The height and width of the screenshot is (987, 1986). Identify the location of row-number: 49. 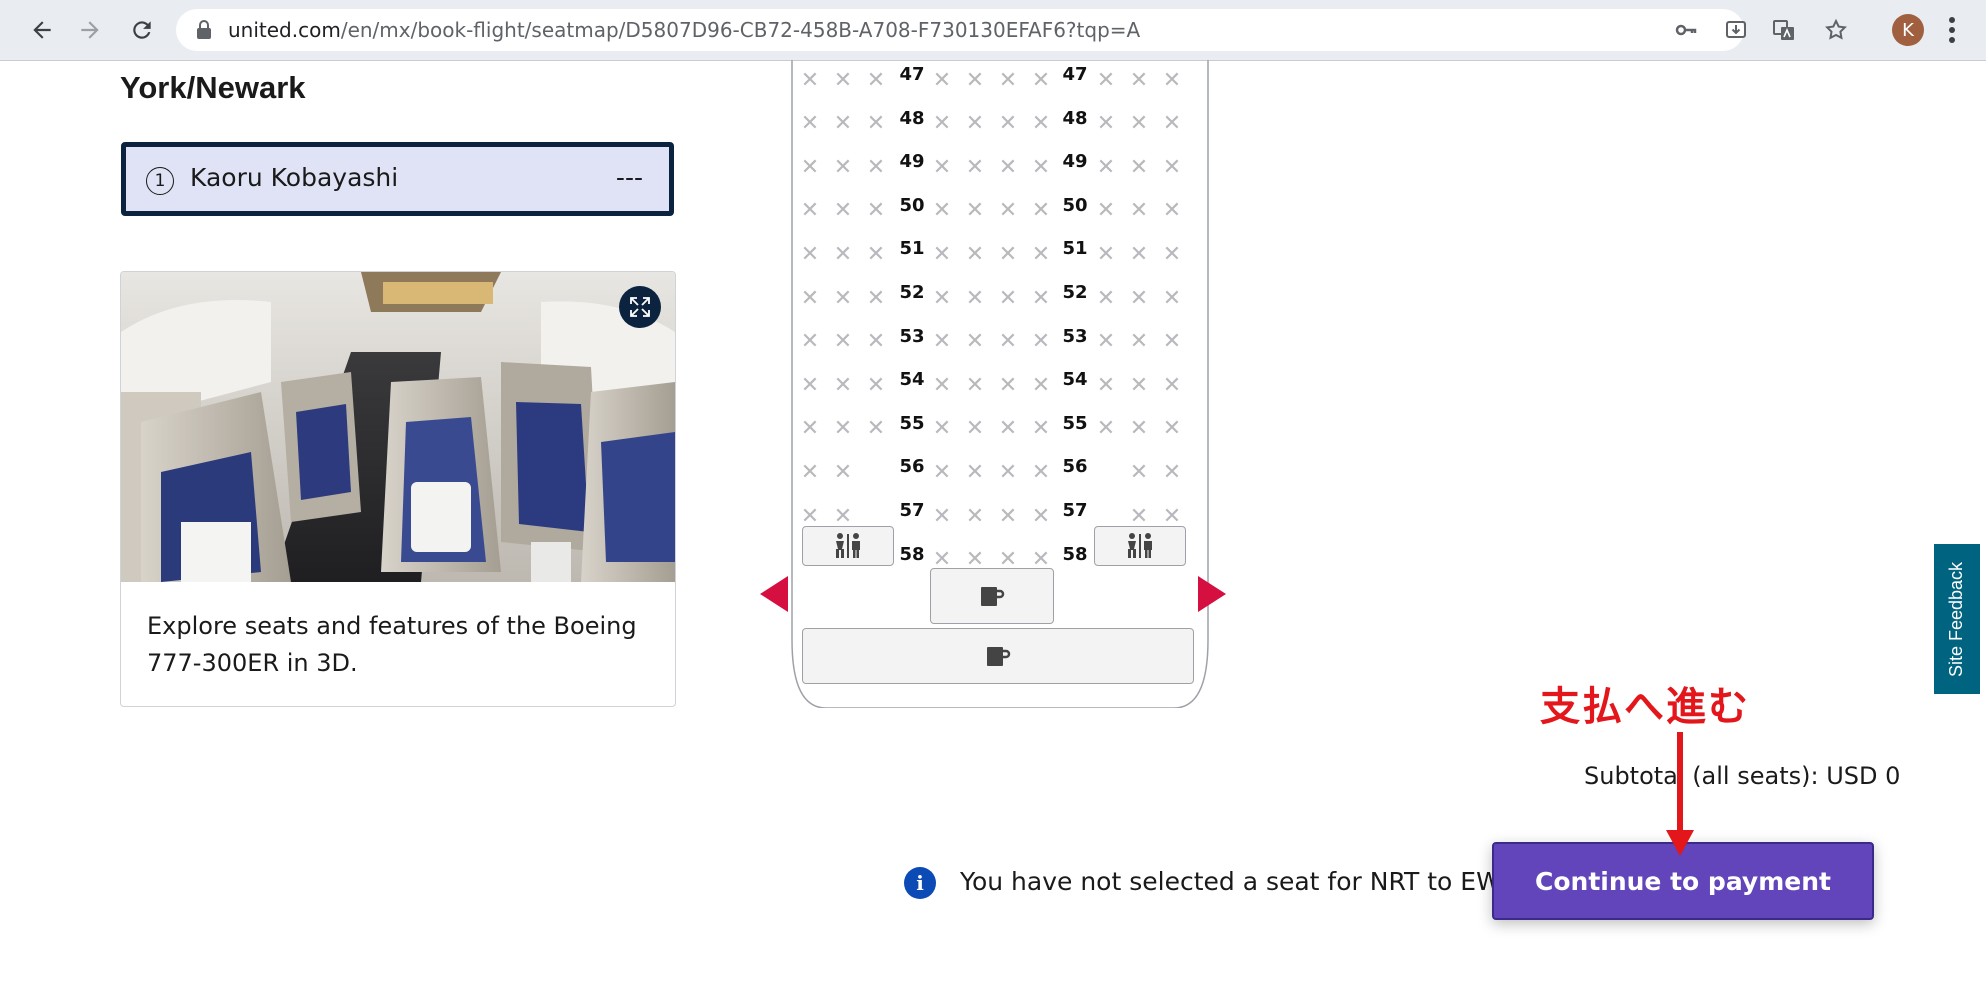
(1075, 162).